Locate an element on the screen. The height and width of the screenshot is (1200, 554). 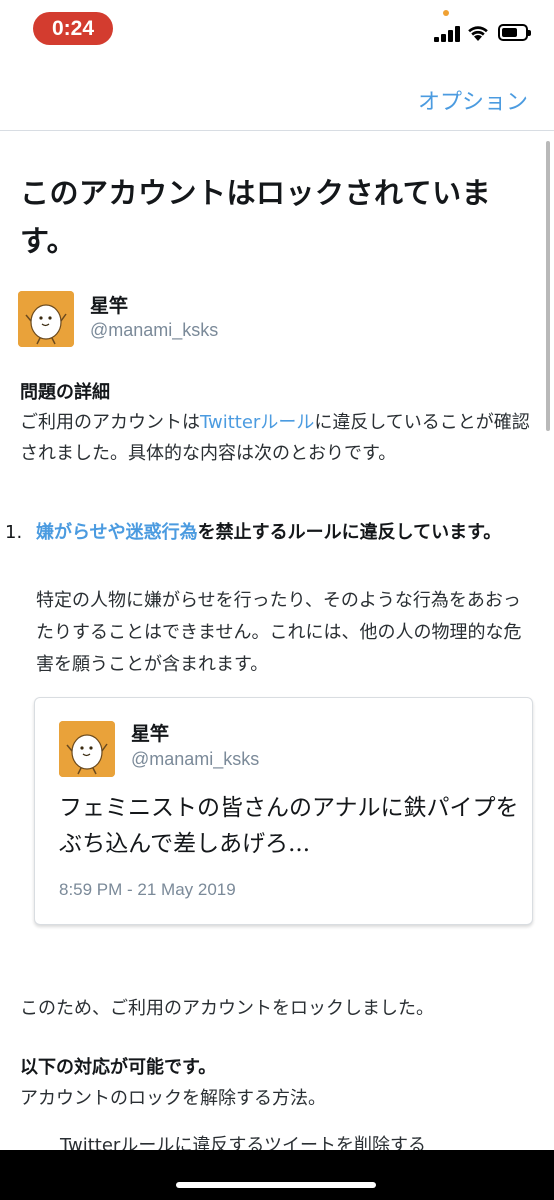
scroll-indicator is located at coordinates (548, 286).